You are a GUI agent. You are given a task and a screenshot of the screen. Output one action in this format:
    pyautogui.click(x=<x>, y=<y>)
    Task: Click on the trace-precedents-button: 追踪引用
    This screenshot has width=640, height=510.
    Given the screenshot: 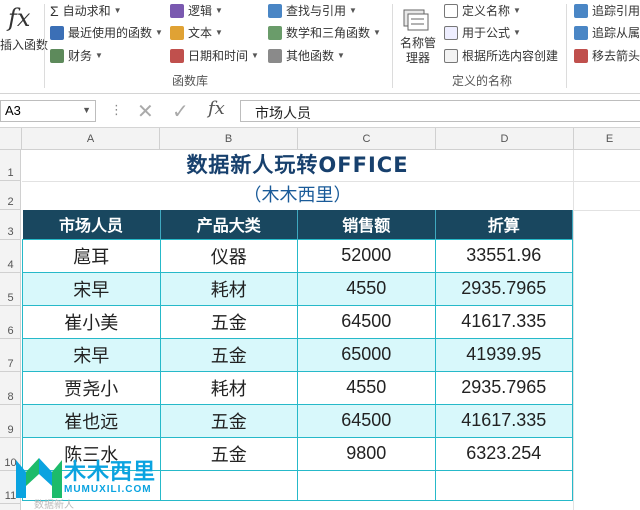 What is the action you would take?
    pyautogui.click(x=607, y=10)
    